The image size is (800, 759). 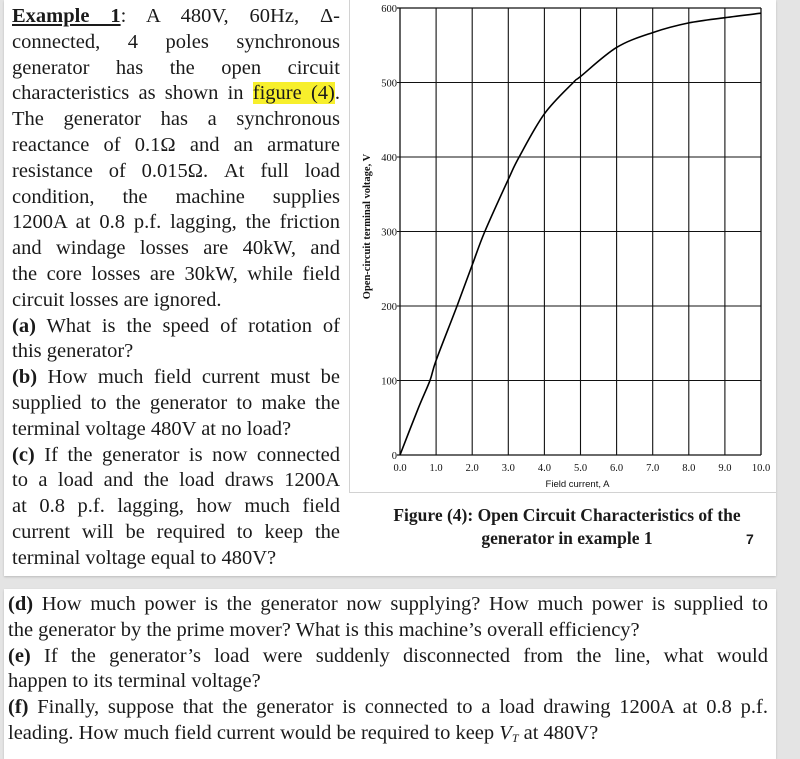 What do you see at coordinates (724, 468) in the screenshot?
I see `x-tick-label: 9.0` at bounding box center [724, 468].